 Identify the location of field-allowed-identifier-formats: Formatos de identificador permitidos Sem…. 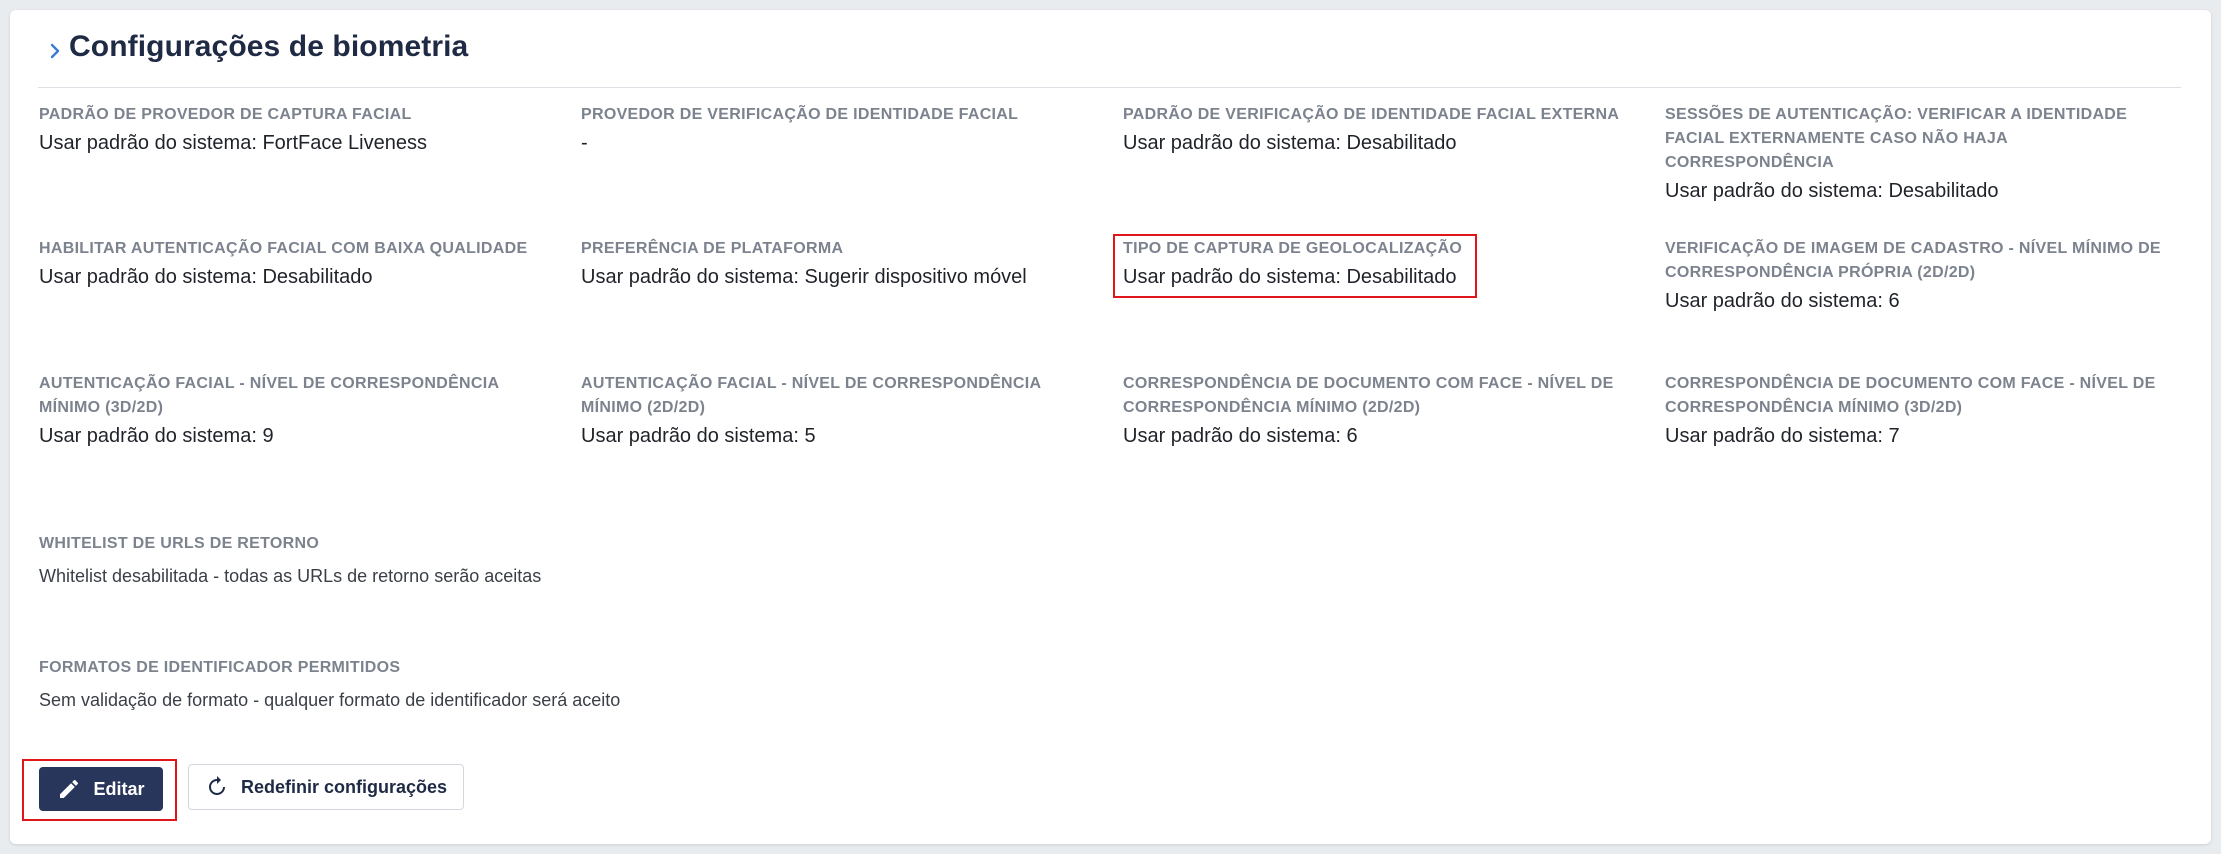
(489, 685).